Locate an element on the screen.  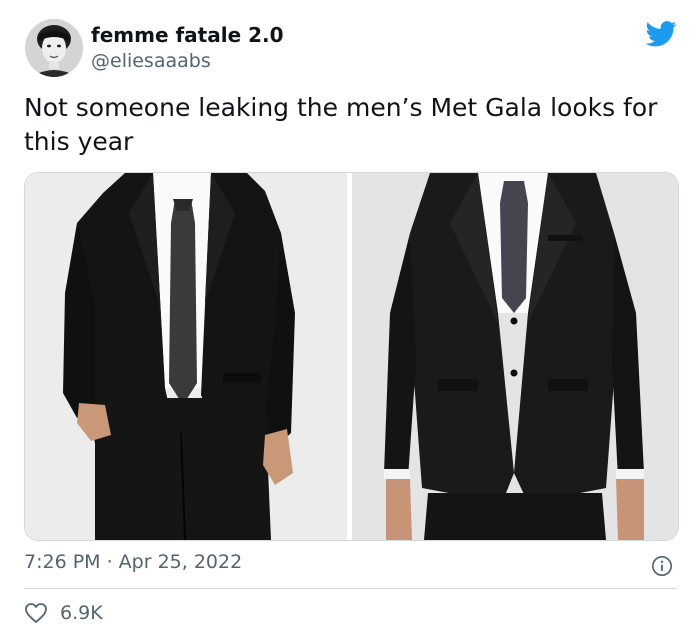
avatar-image is located at coordinates (54, 48).